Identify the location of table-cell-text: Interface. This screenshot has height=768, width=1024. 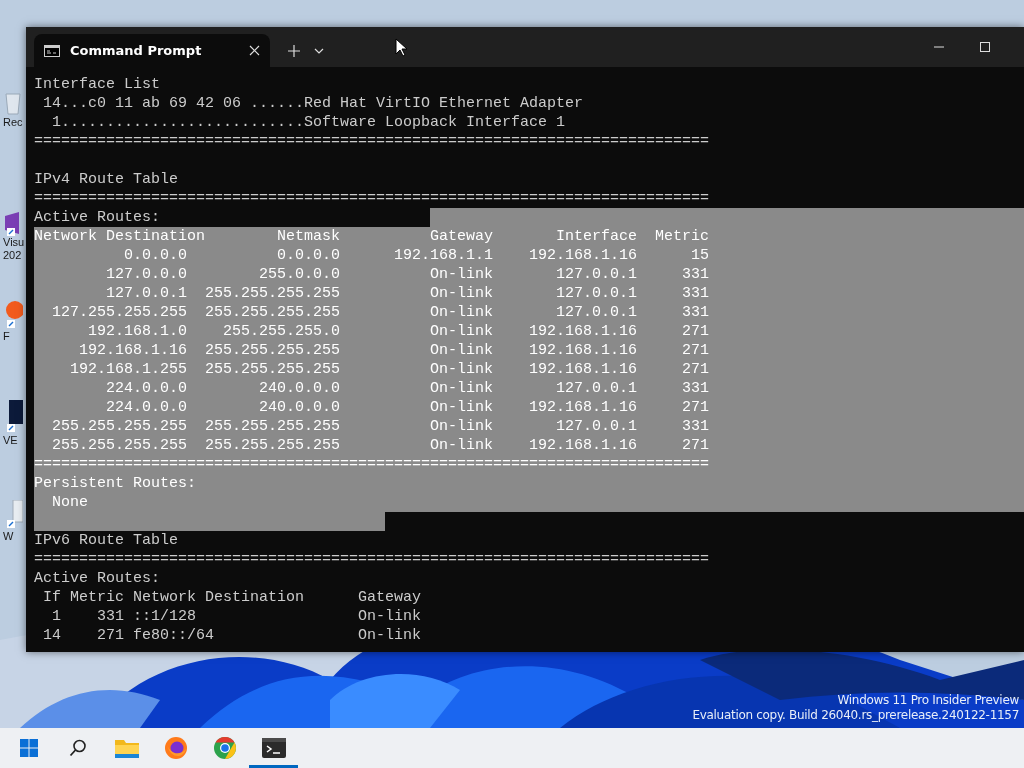
(596, 236).